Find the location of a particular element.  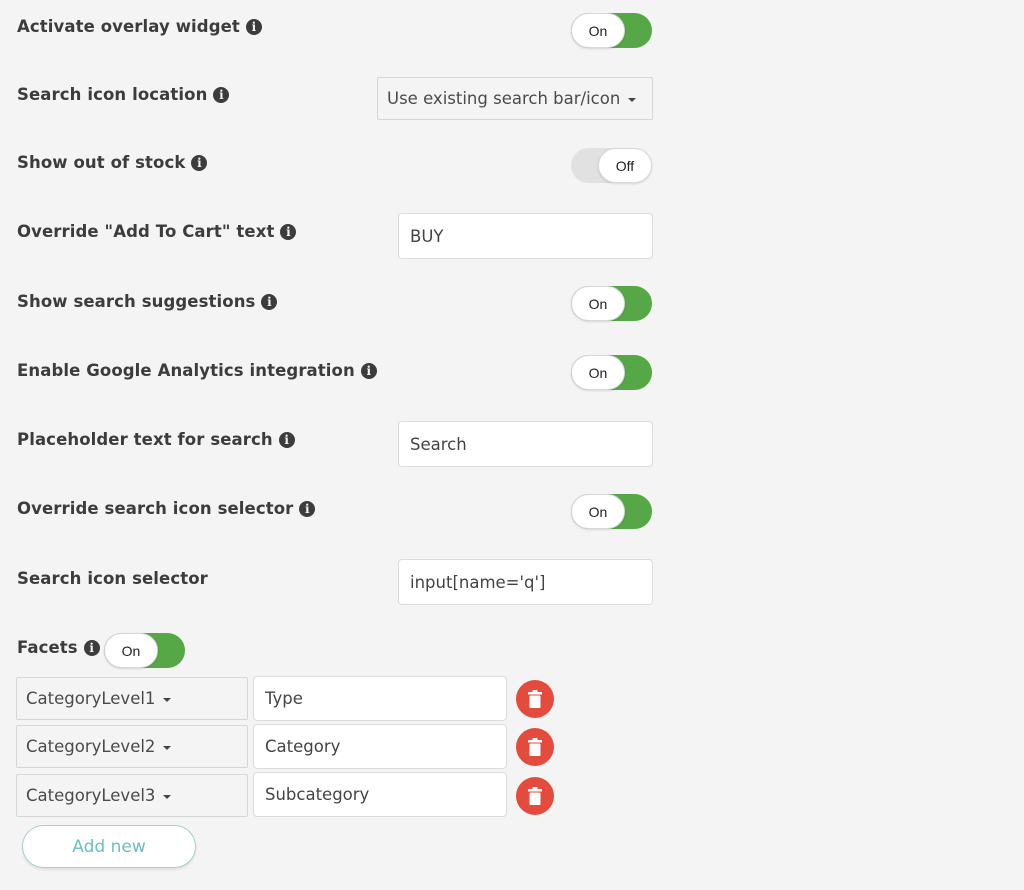

search-icon-location-label-text: Search icon location is located at coordinates (112, 94).